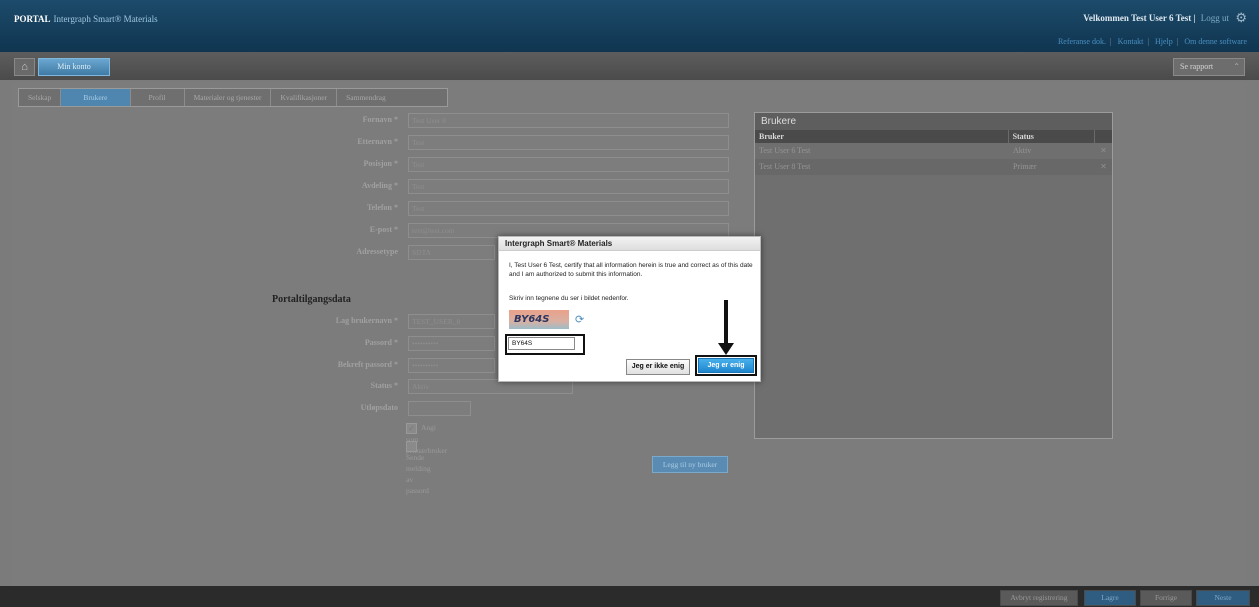 The width and height of the screenshot is (1259, 607). Describe the element at coordinates (366, 320) in the screenshot. I see `label-brukernavn: Lag brukernavn *` at that location.